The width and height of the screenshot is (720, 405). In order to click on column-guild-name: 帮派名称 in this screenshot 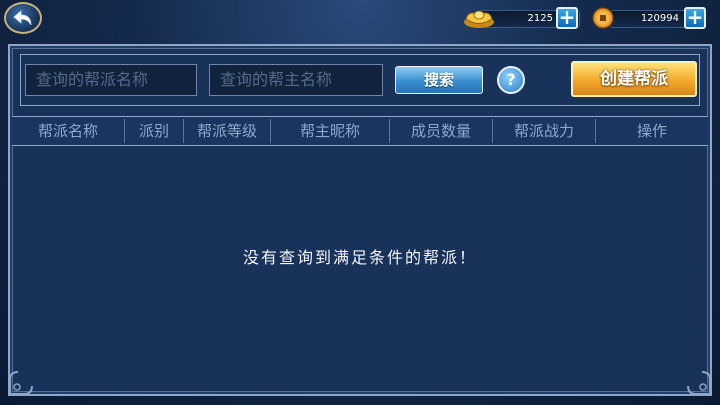, I will do `click(67, 131)`.